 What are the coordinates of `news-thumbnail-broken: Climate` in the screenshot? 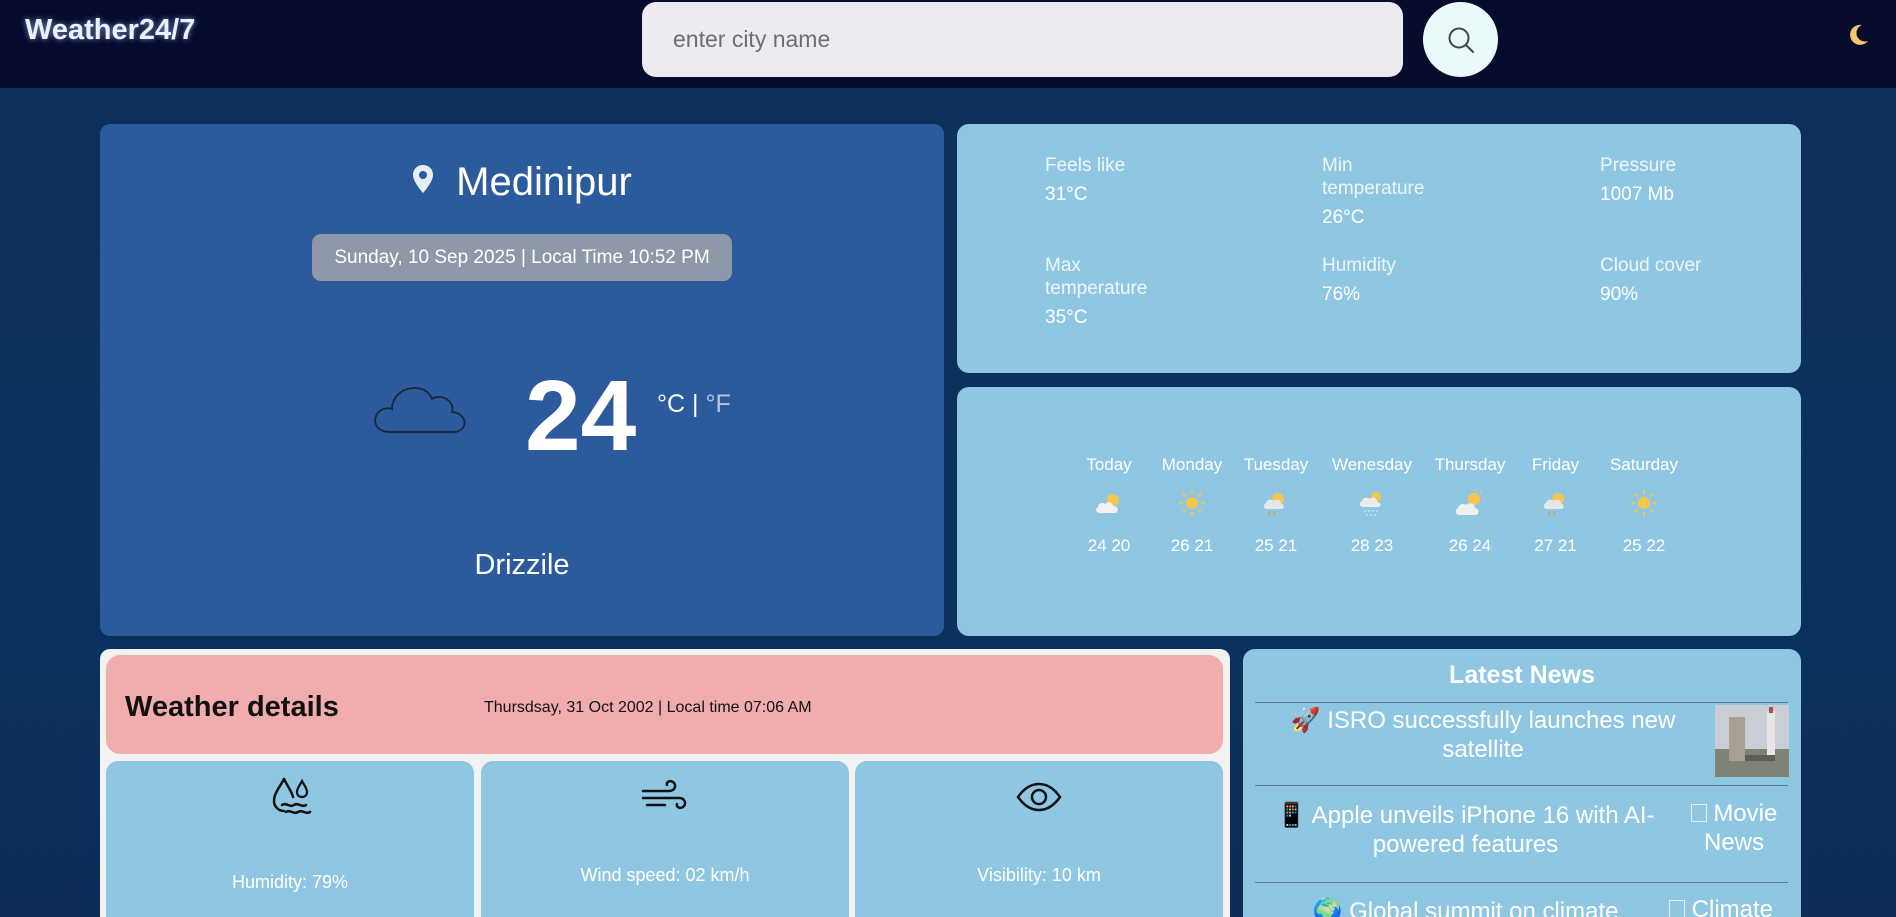 It's located at (1731, 906).